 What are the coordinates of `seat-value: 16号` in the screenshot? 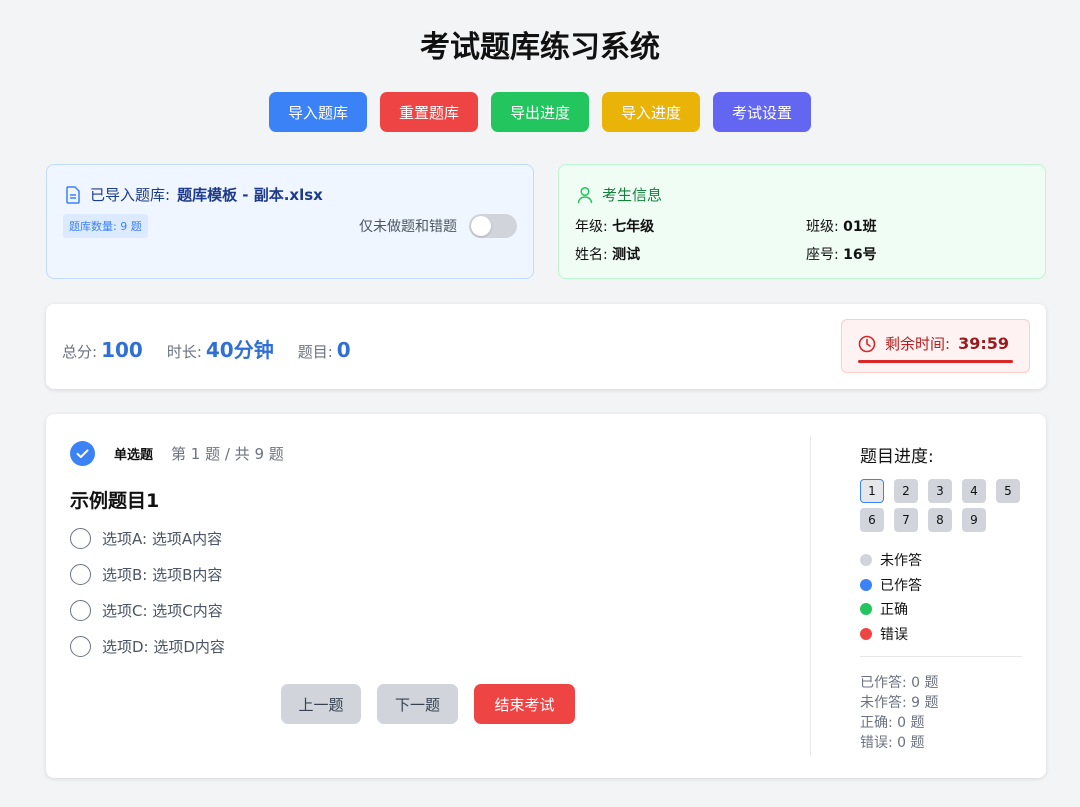 It's located at (860, 255).